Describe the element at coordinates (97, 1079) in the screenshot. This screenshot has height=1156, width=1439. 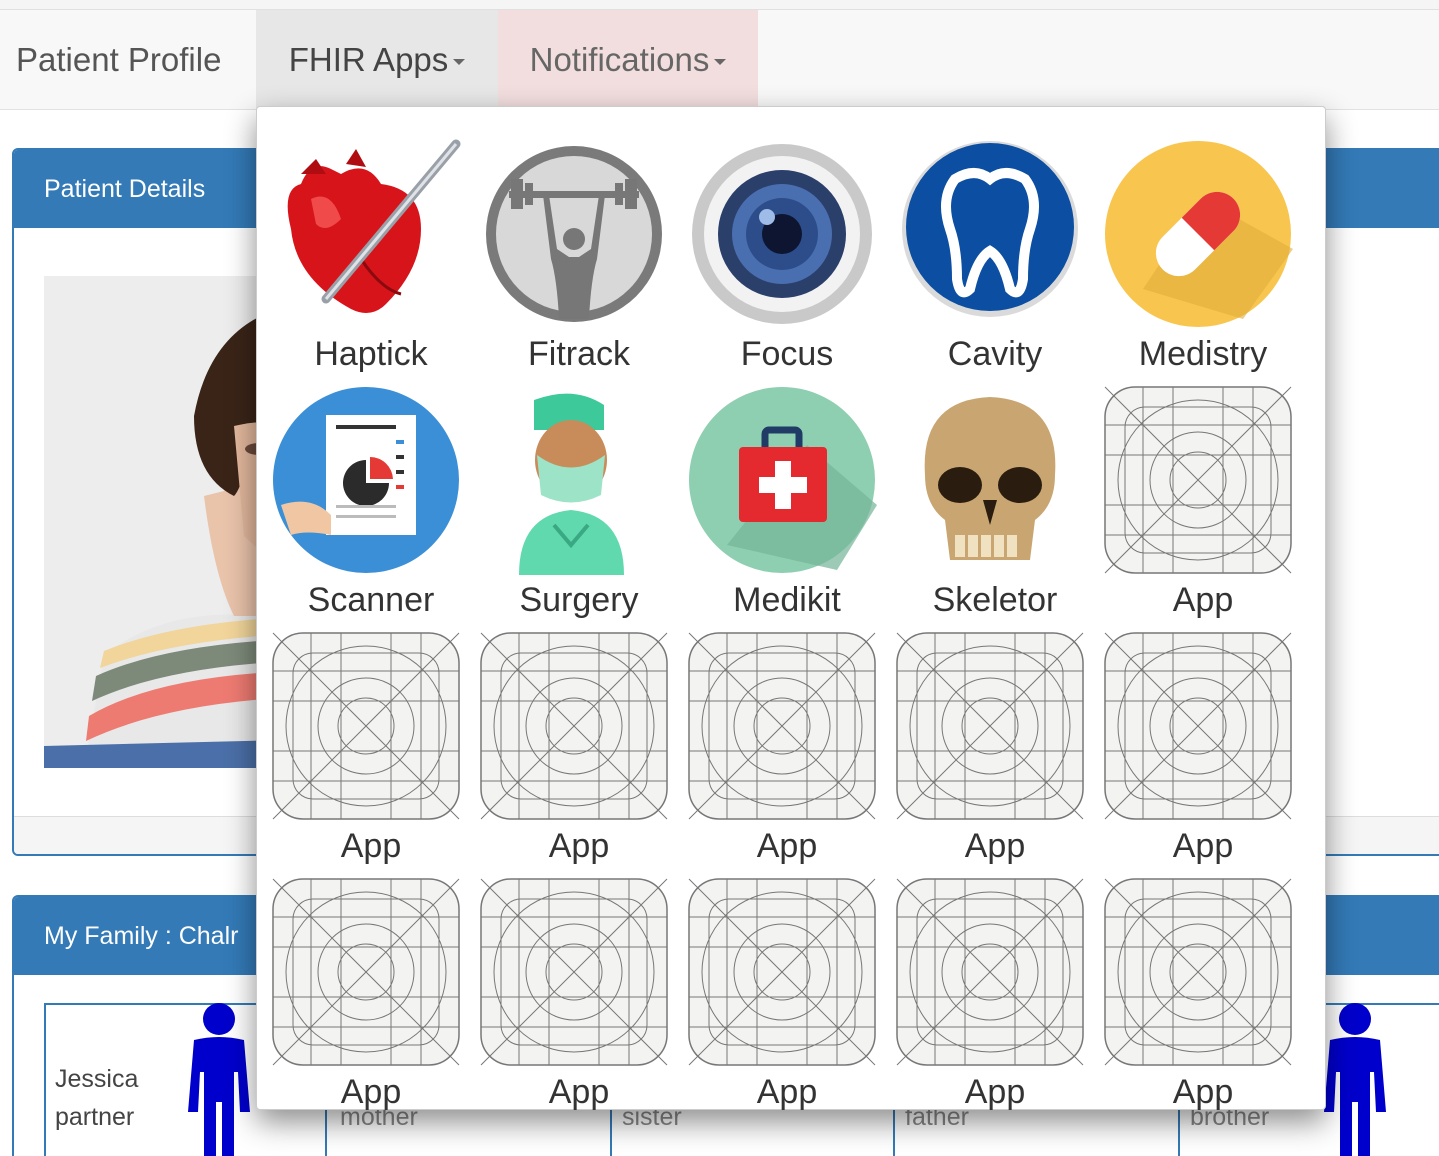
I see `family-member-name: Jessica` at that location.